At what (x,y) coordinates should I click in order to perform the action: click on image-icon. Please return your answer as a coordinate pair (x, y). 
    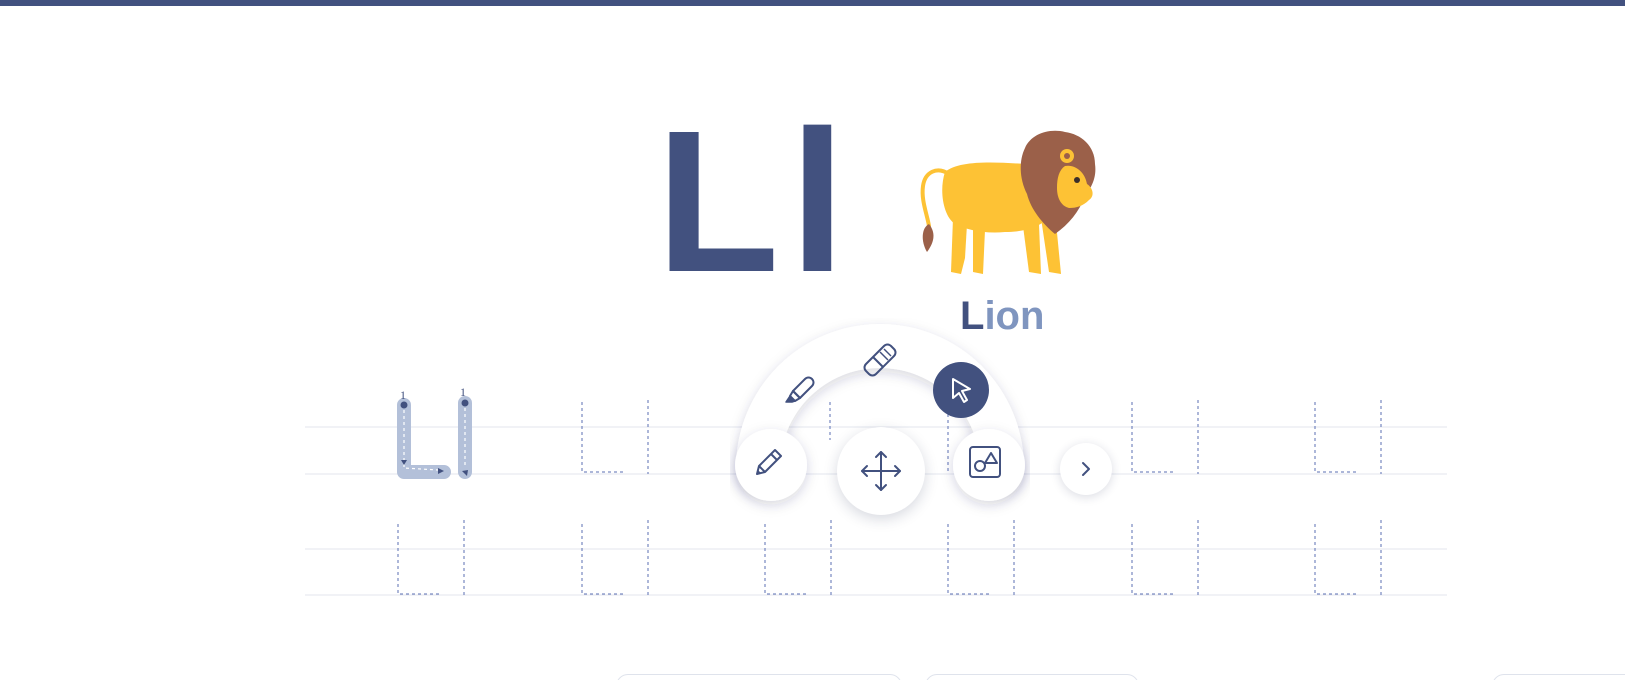
    Looking at the image, I should click on (985, 462).